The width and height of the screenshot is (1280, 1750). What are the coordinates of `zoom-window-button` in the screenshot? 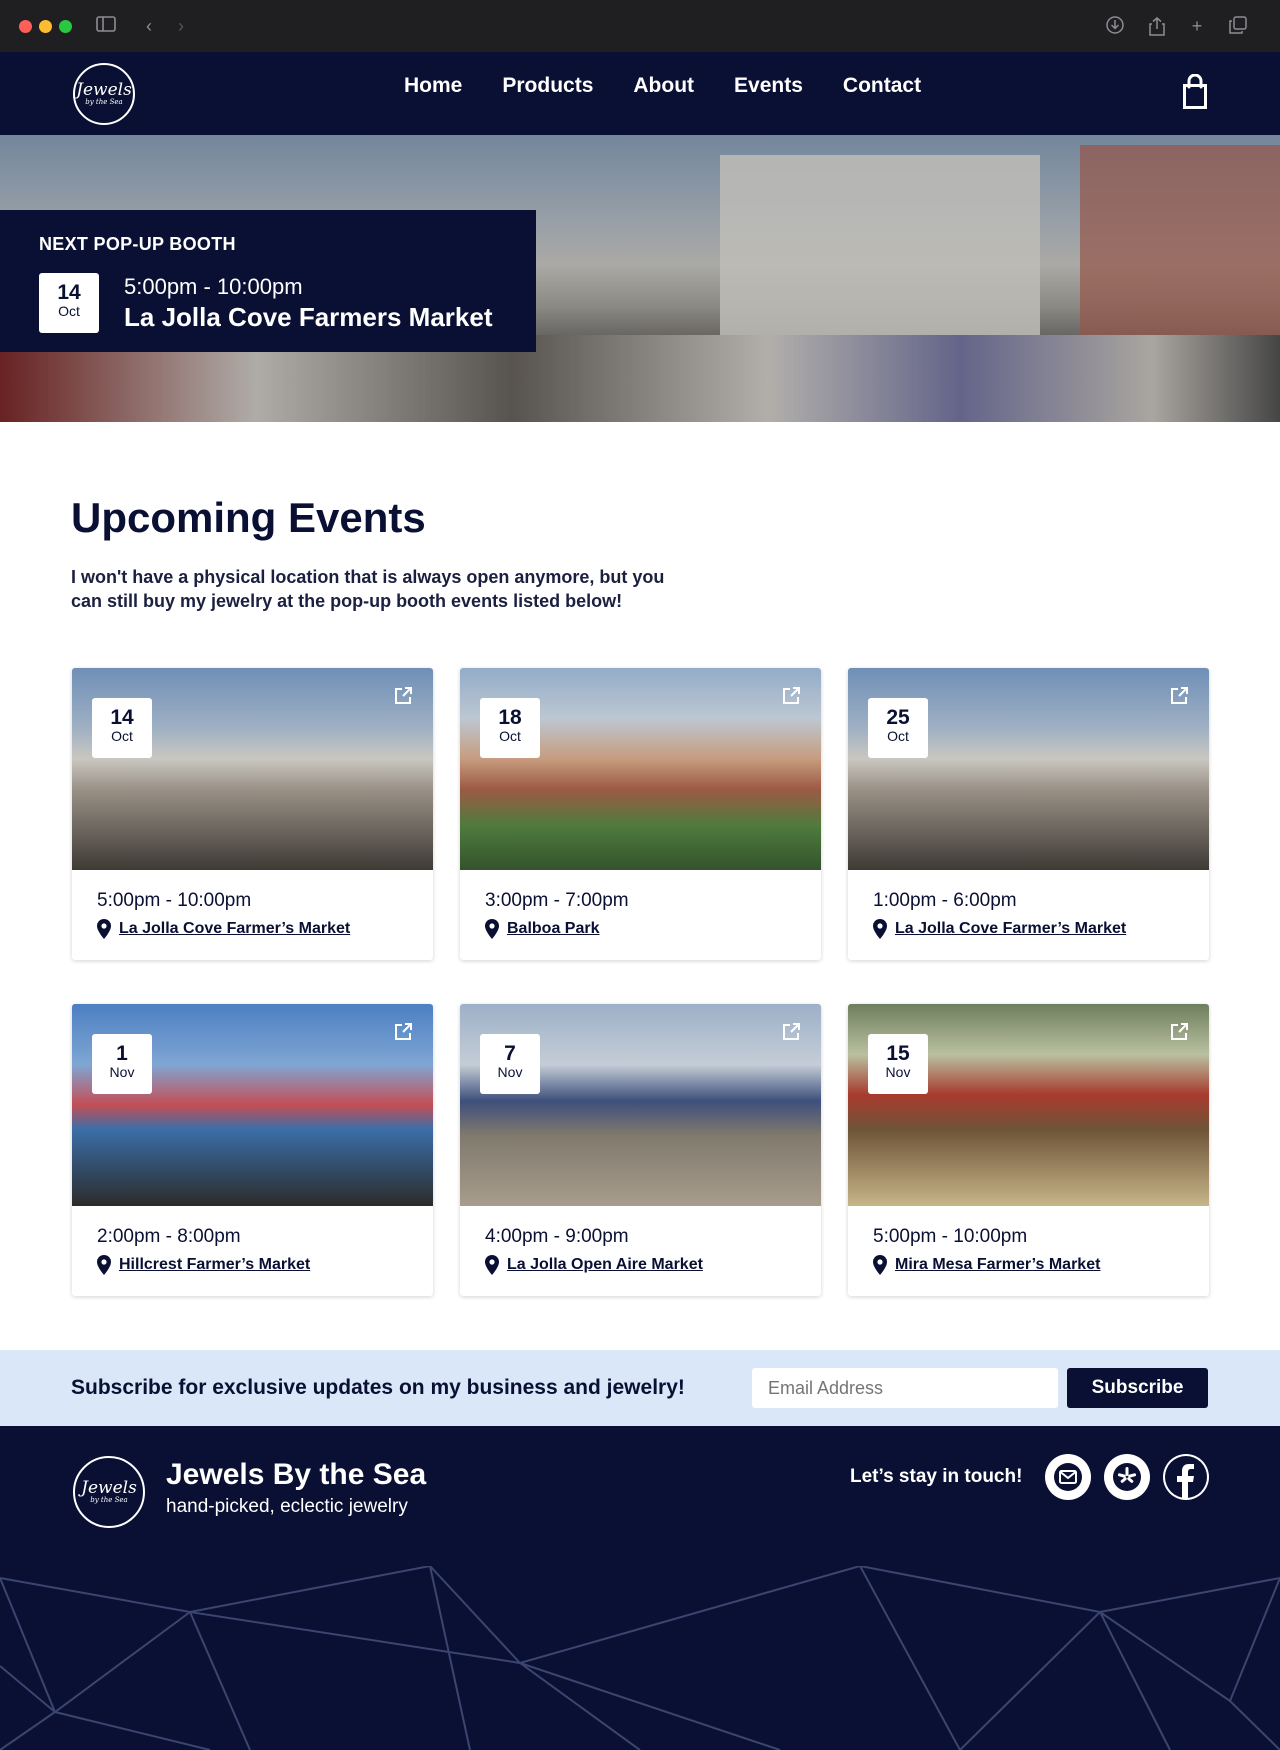 It's located at (65, 26).